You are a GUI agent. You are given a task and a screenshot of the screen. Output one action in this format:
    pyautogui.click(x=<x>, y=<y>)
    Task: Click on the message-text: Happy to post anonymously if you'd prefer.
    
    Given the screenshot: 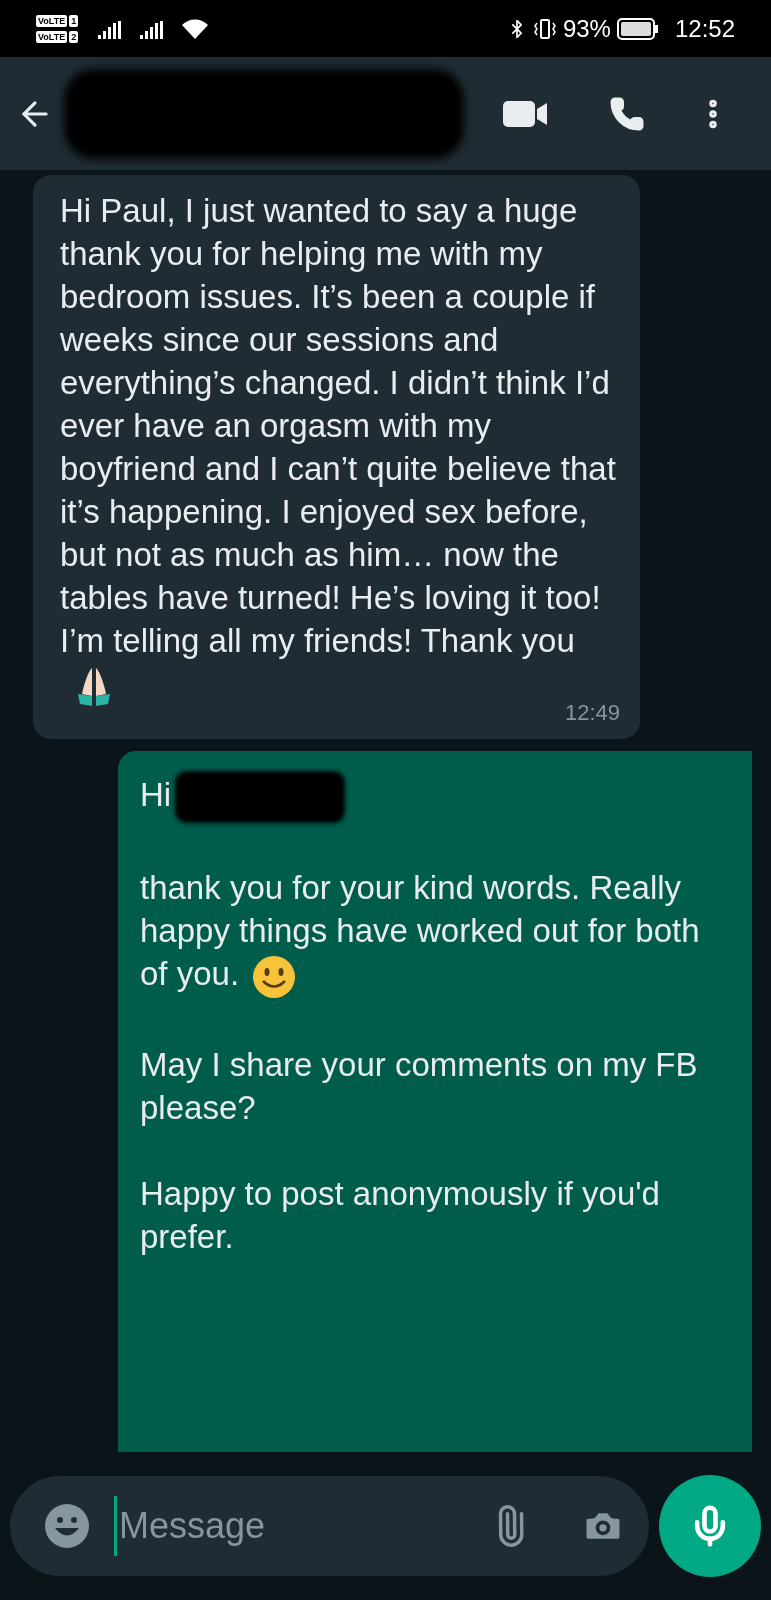 What is the action you would take?
    pyautogui.click(x=400, y=1215)
    